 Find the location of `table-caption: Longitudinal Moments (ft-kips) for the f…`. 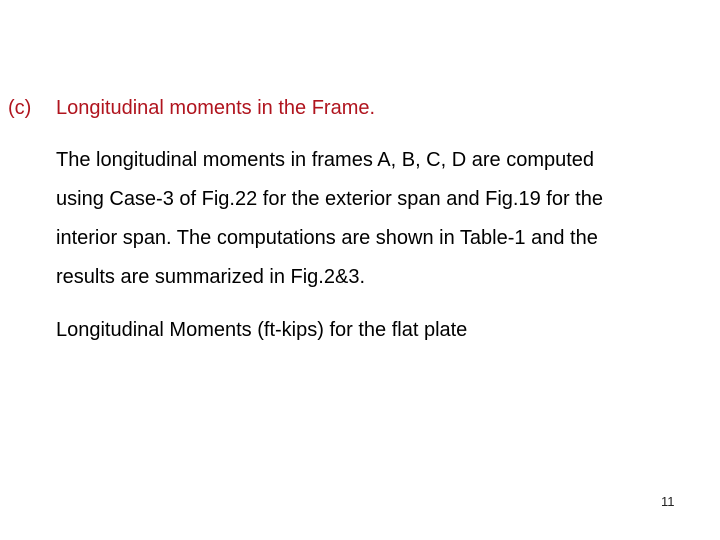

table-caption: Longitudinal Moments (ft-kips) for the f… is located at coordinates (262, 330).